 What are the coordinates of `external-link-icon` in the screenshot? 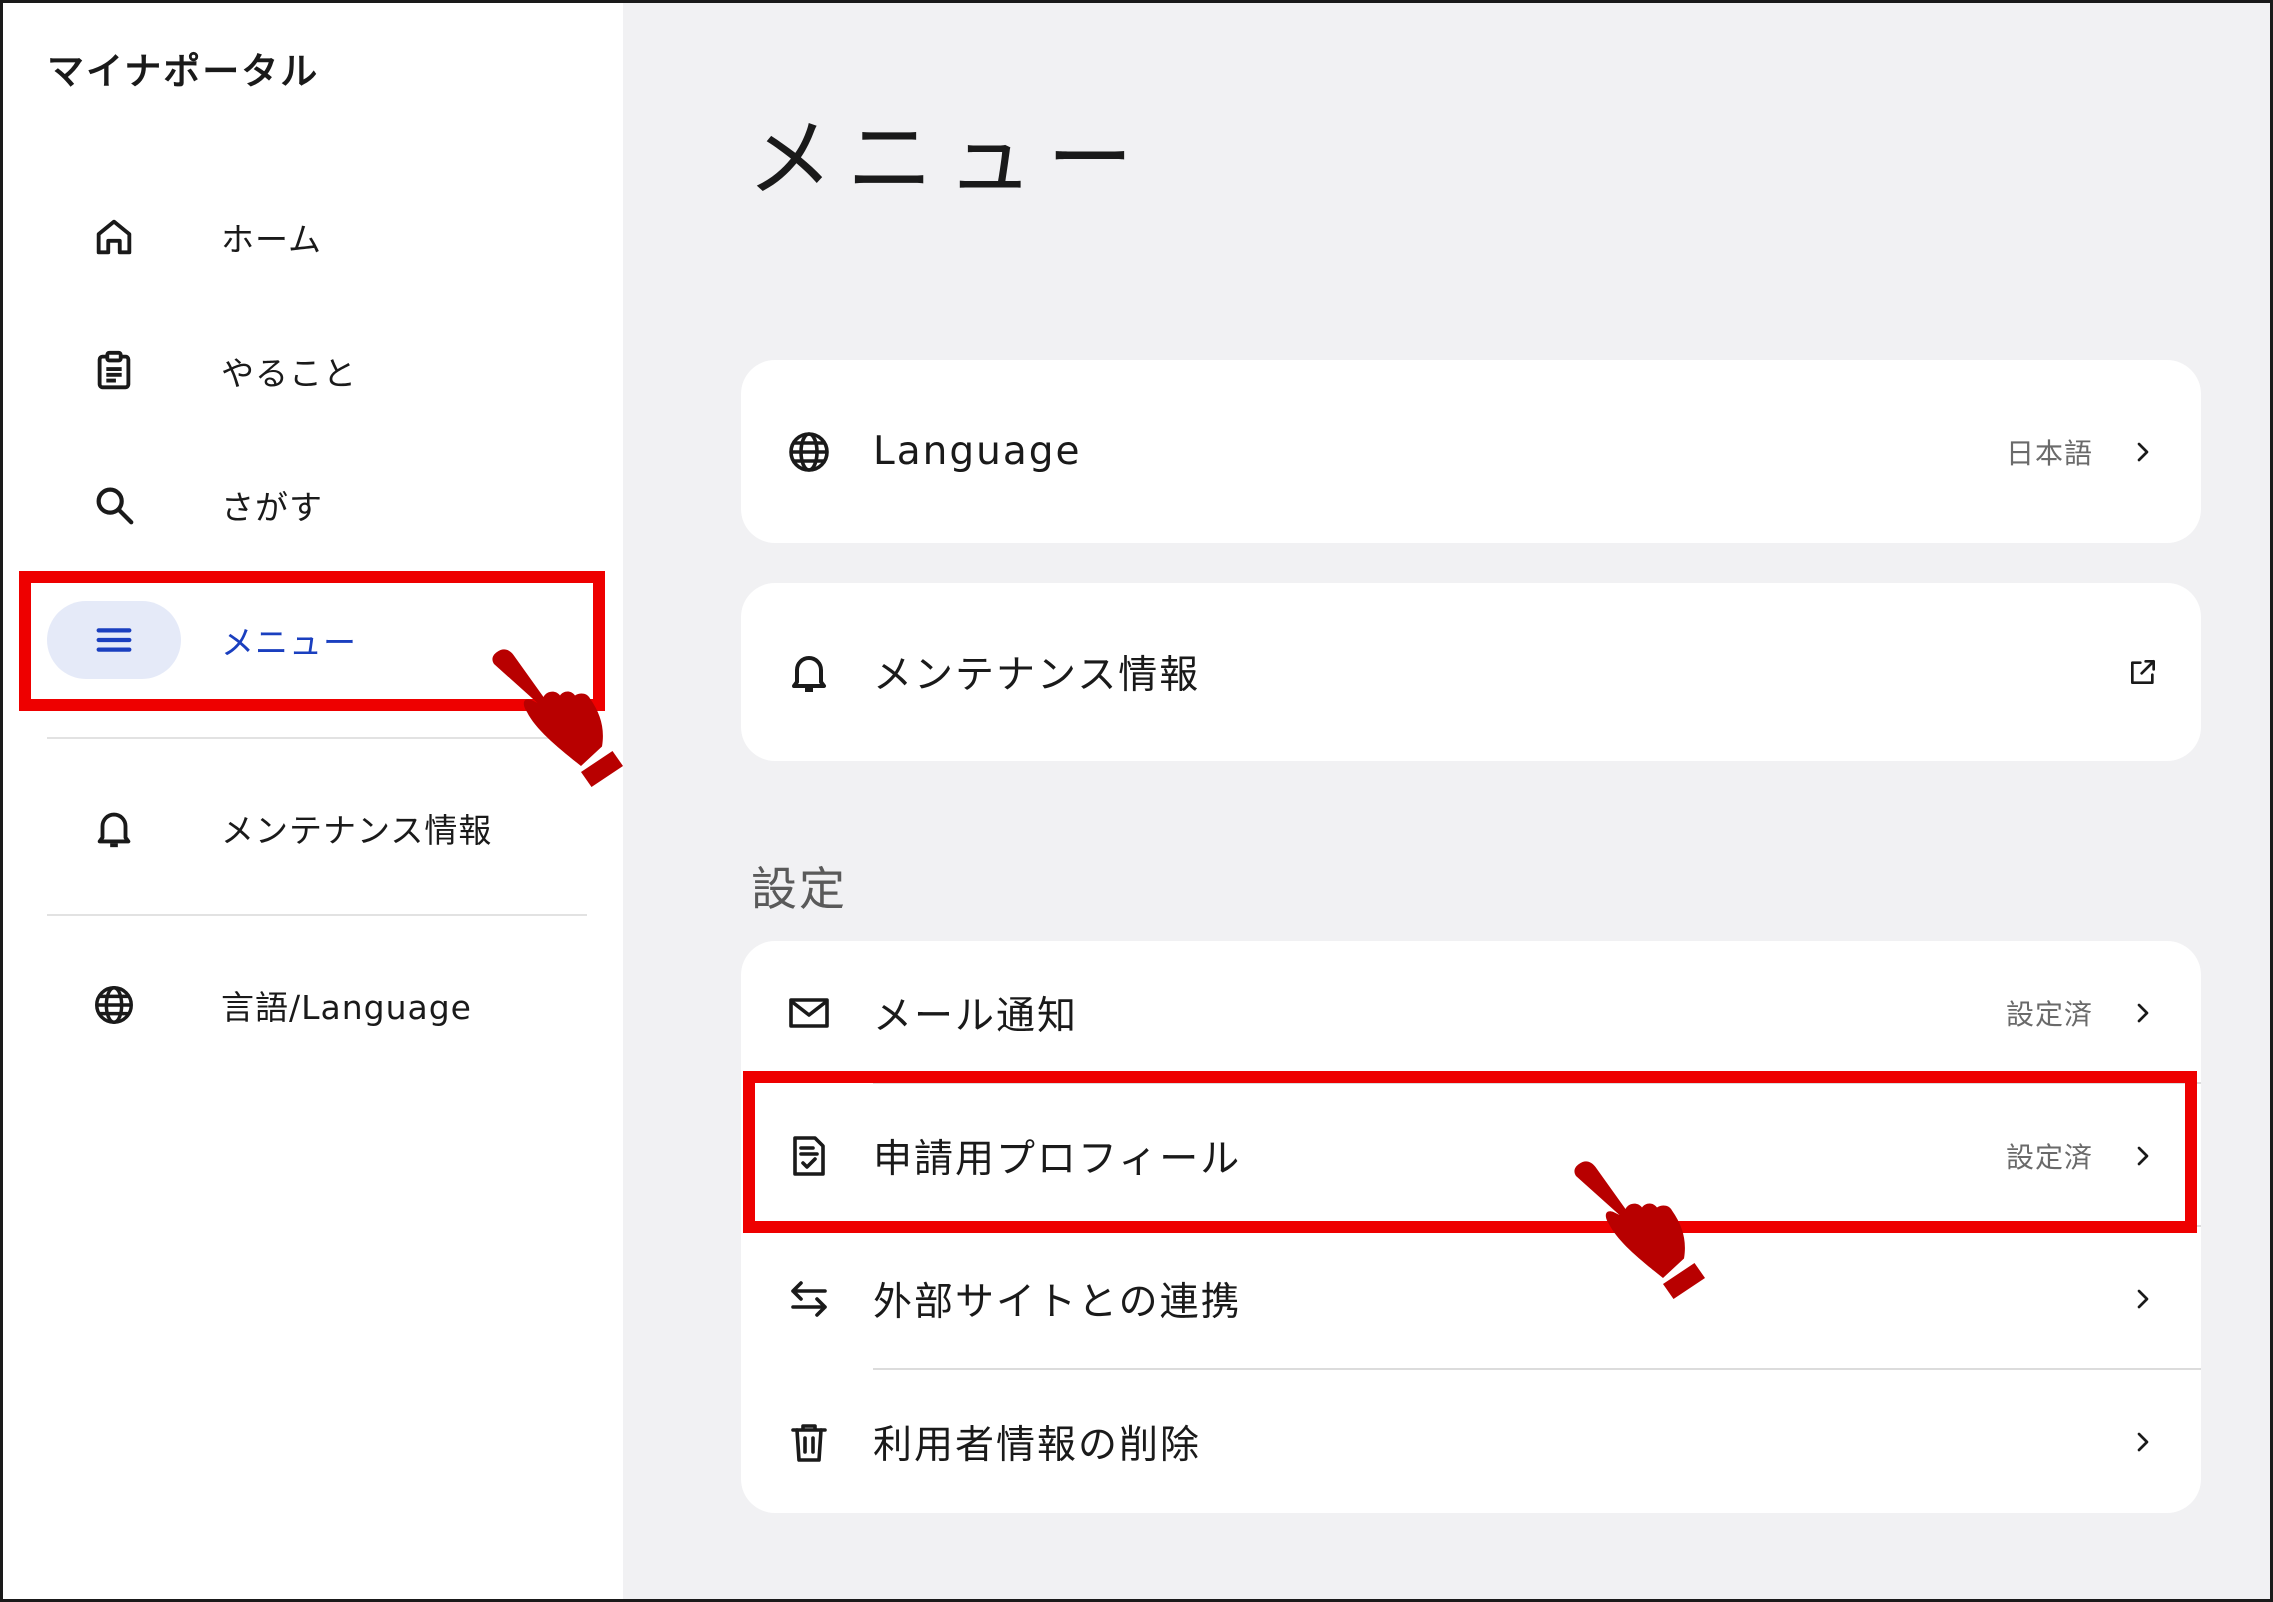 It's located at (2143, 672).